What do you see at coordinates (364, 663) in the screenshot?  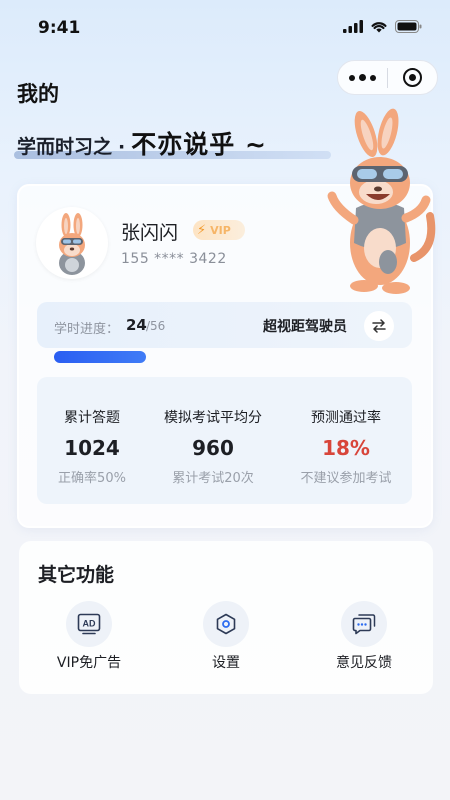 I see `feedback-label: 意见反馈` at bounding box center [364, 663].